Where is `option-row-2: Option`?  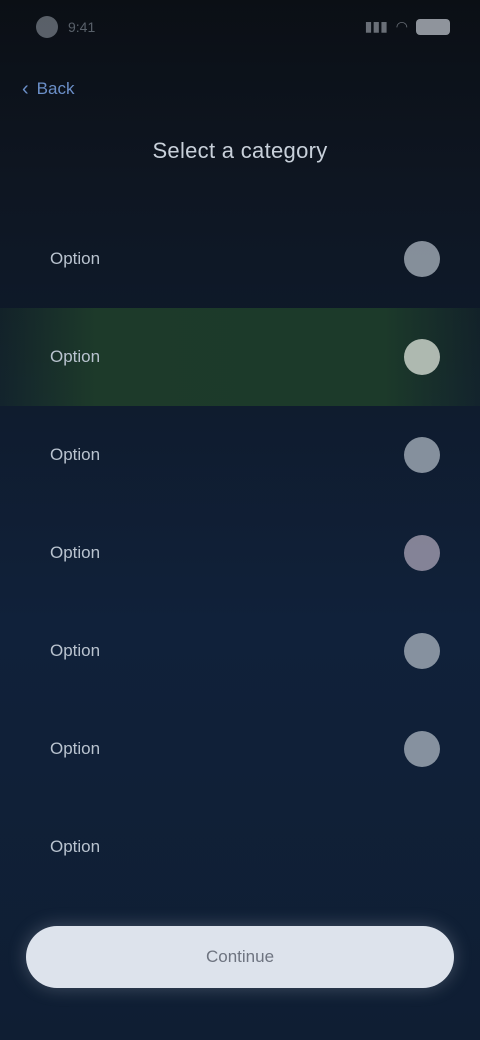 option-row-2: Option is located at coordinates (240, 357).